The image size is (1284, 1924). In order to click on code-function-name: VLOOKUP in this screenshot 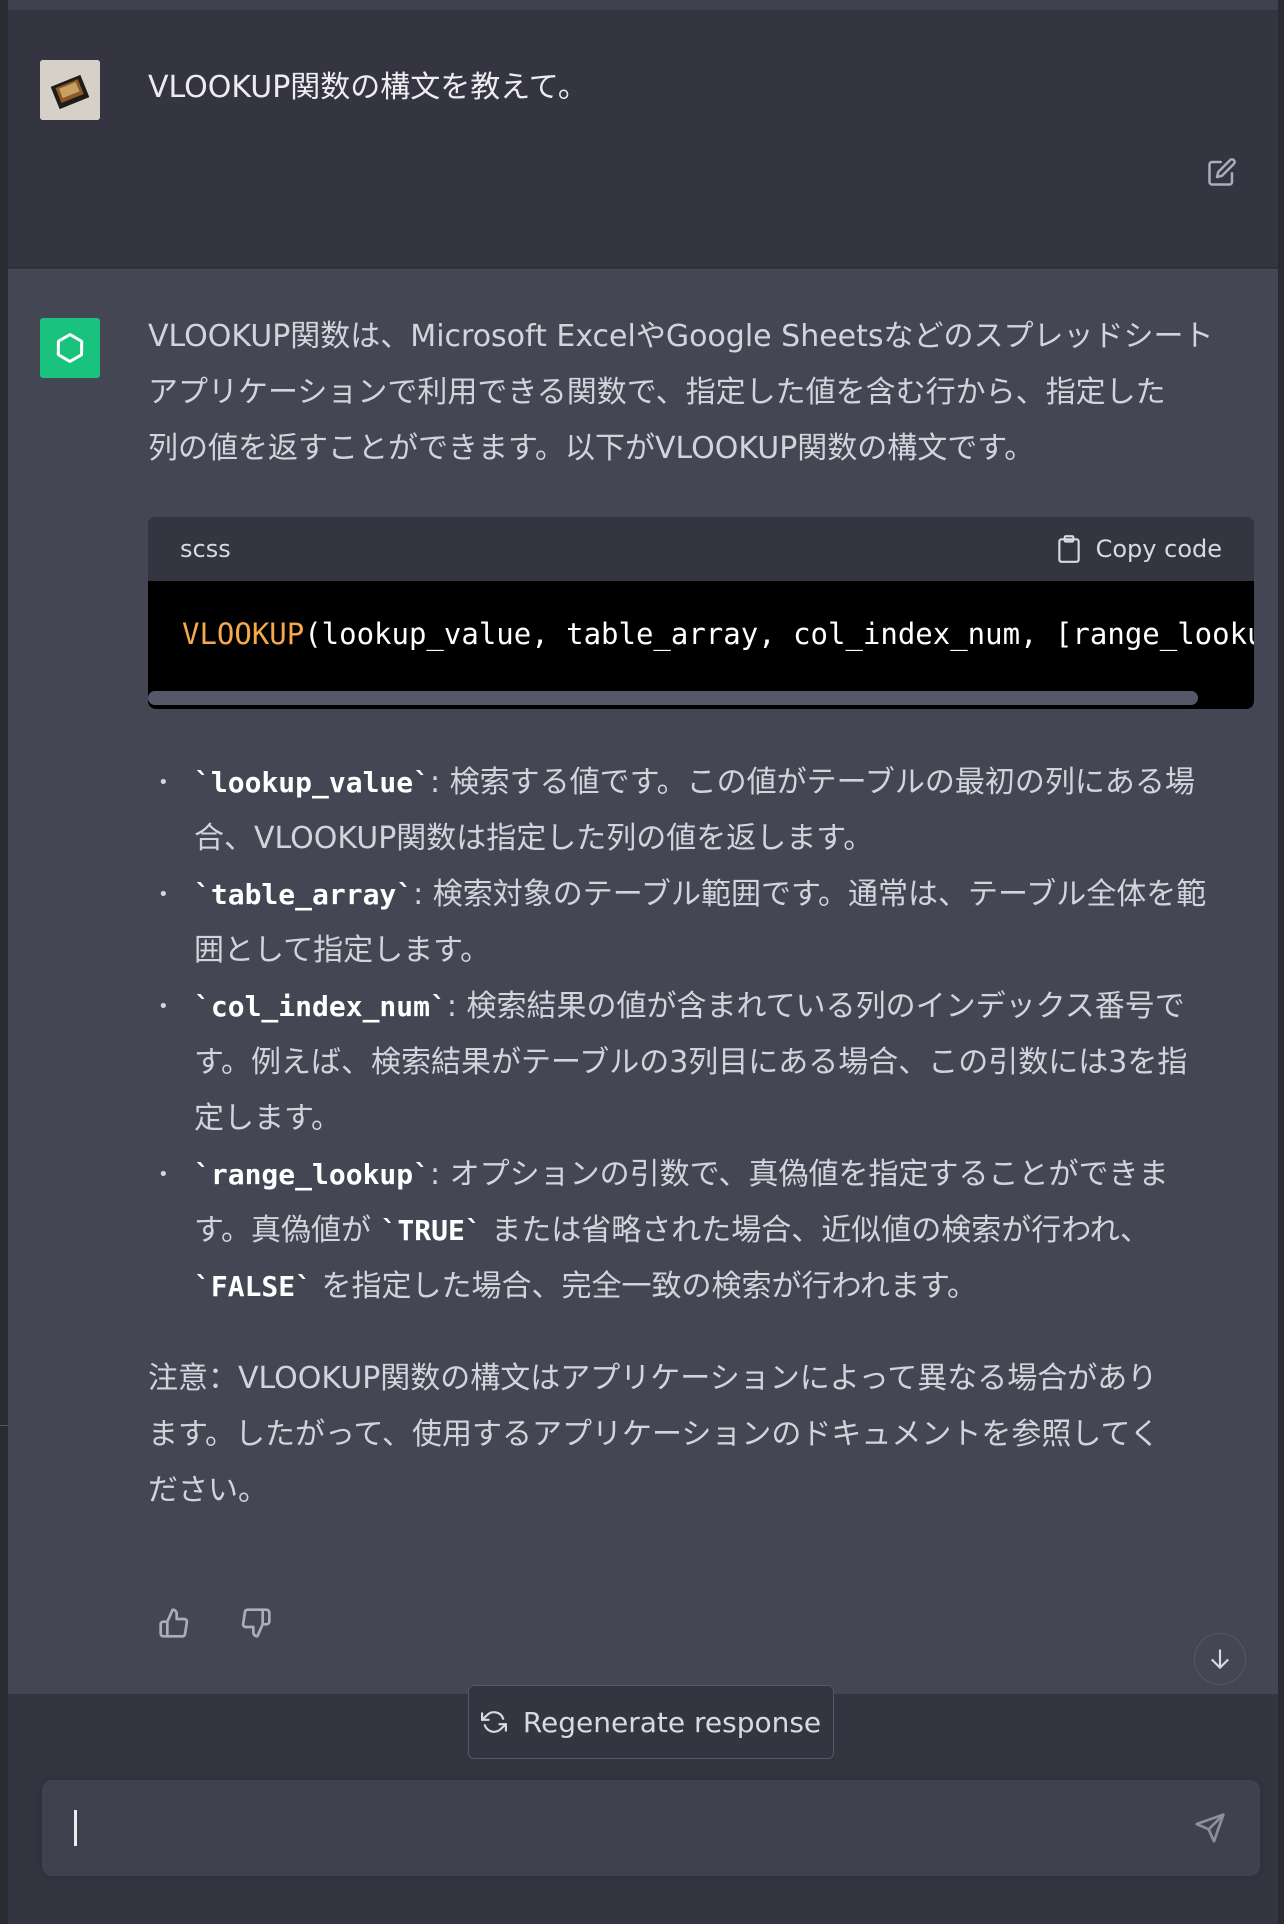, I will do `click(243, 634)`.